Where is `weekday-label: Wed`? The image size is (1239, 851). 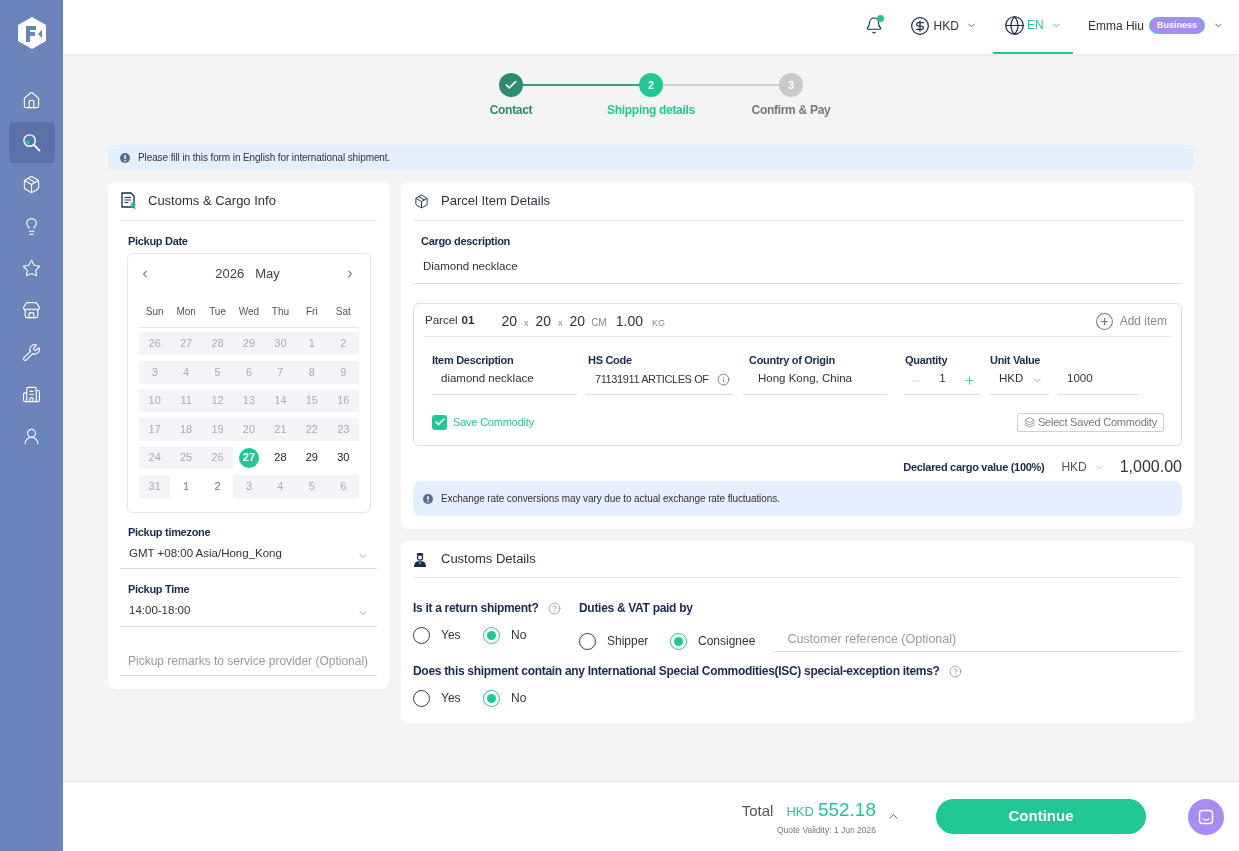 weekday-label: Wed is located at coordinates (249, 312).